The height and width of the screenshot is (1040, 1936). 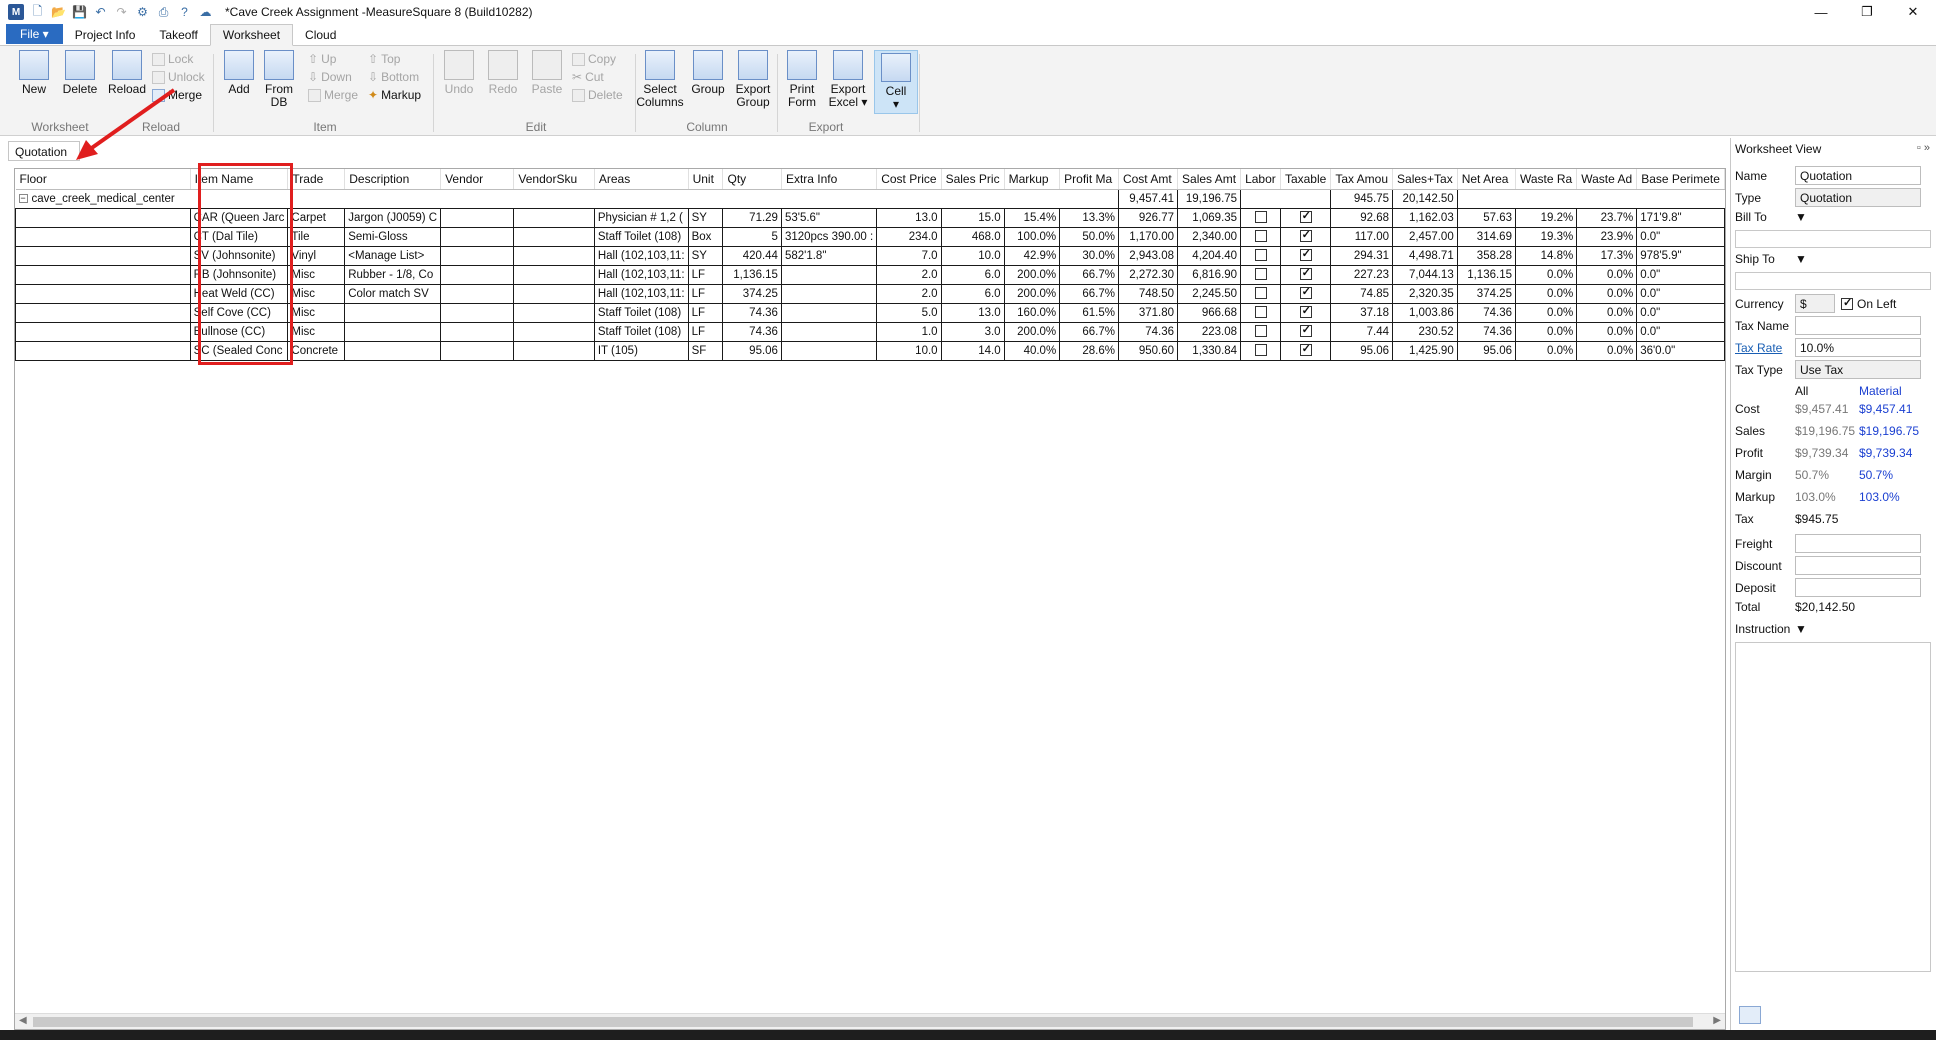 I want to click on table-cell: 227.23, so click(x=1362, y=274).